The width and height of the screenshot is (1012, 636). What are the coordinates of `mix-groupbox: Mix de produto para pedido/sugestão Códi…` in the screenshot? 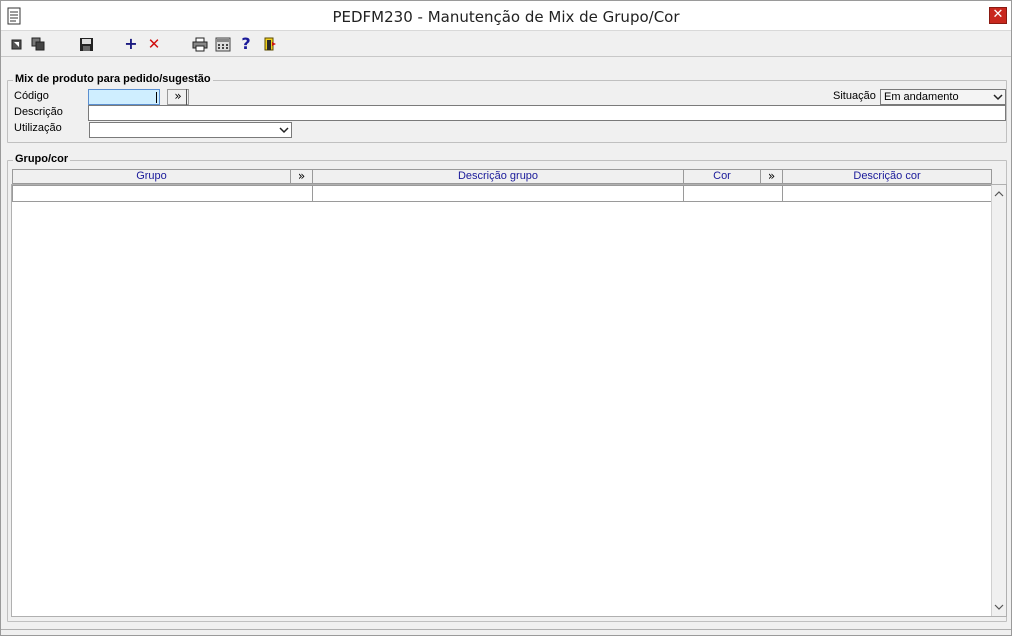 It's located at (507, 108).